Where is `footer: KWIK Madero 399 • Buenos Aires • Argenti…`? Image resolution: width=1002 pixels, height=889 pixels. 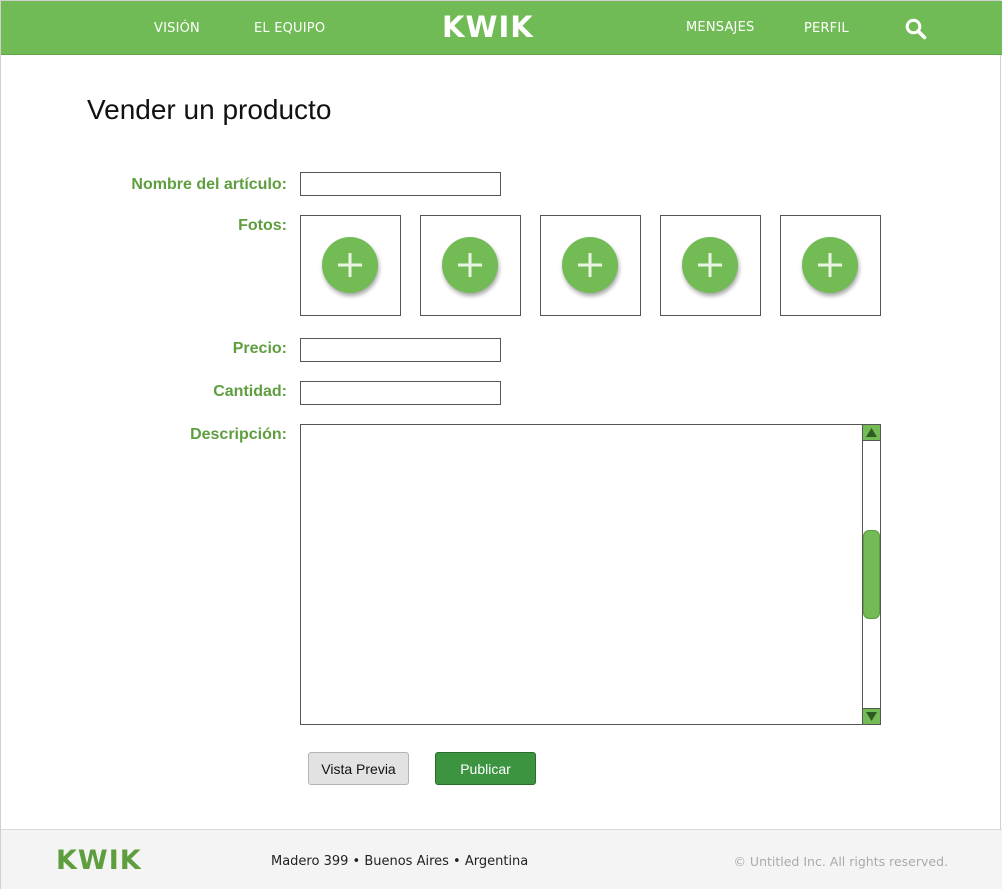 footer: KWIK Madero 399 • Buenos Aires • Argenti… is located at coordinates (501, 859).